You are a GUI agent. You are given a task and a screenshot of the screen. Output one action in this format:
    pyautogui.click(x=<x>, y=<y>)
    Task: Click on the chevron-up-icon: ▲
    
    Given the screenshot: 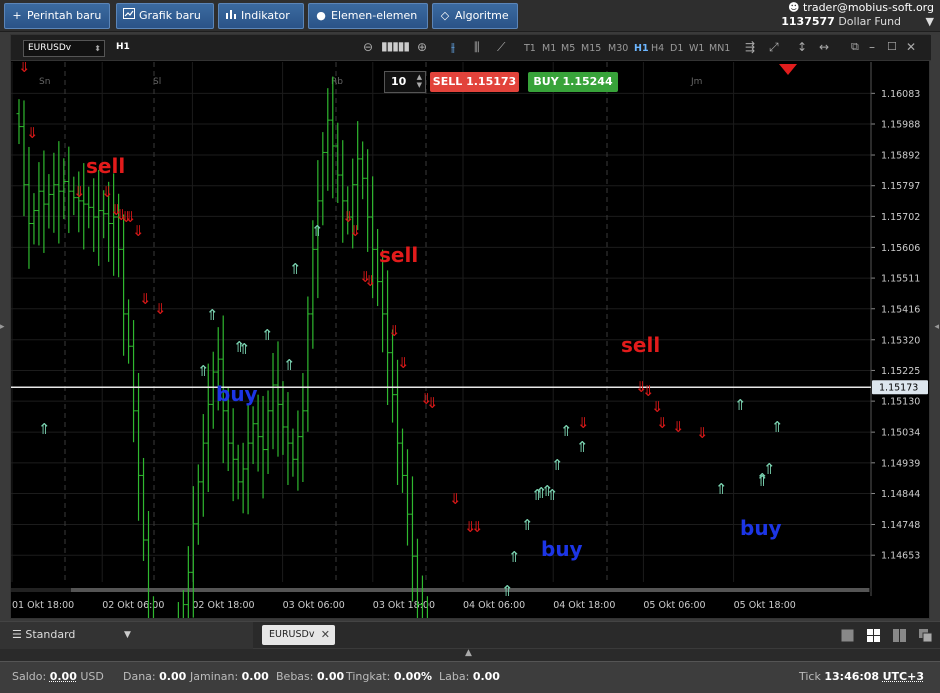 What is the action you would take?
    pyautogui.click(x=468, y=653)
    